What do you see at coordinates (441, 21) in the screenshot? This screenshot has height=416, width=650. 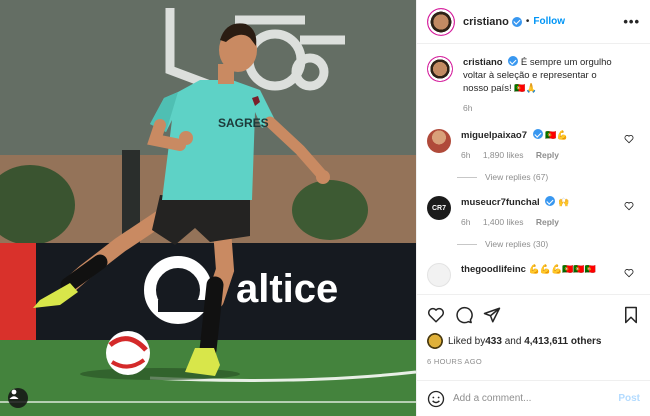 I see `author-avatar` at bounding box center [441, 21].